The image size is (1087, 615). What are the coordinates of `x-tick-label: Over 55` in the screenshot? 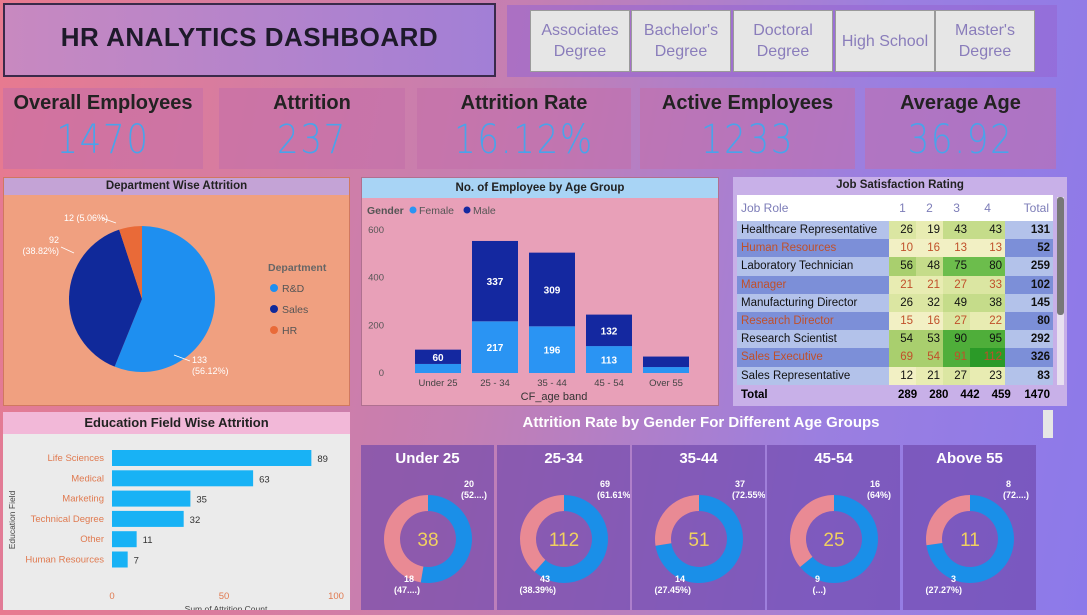 It's located at (666, 383).